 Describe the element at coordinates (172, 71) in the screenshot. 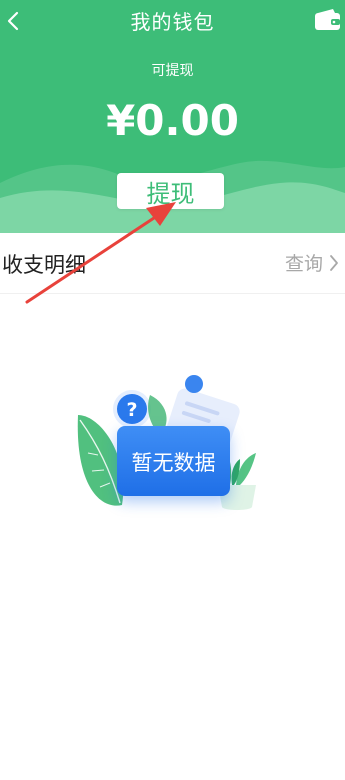

I see `withdrawable-label: 可提现` at that location.